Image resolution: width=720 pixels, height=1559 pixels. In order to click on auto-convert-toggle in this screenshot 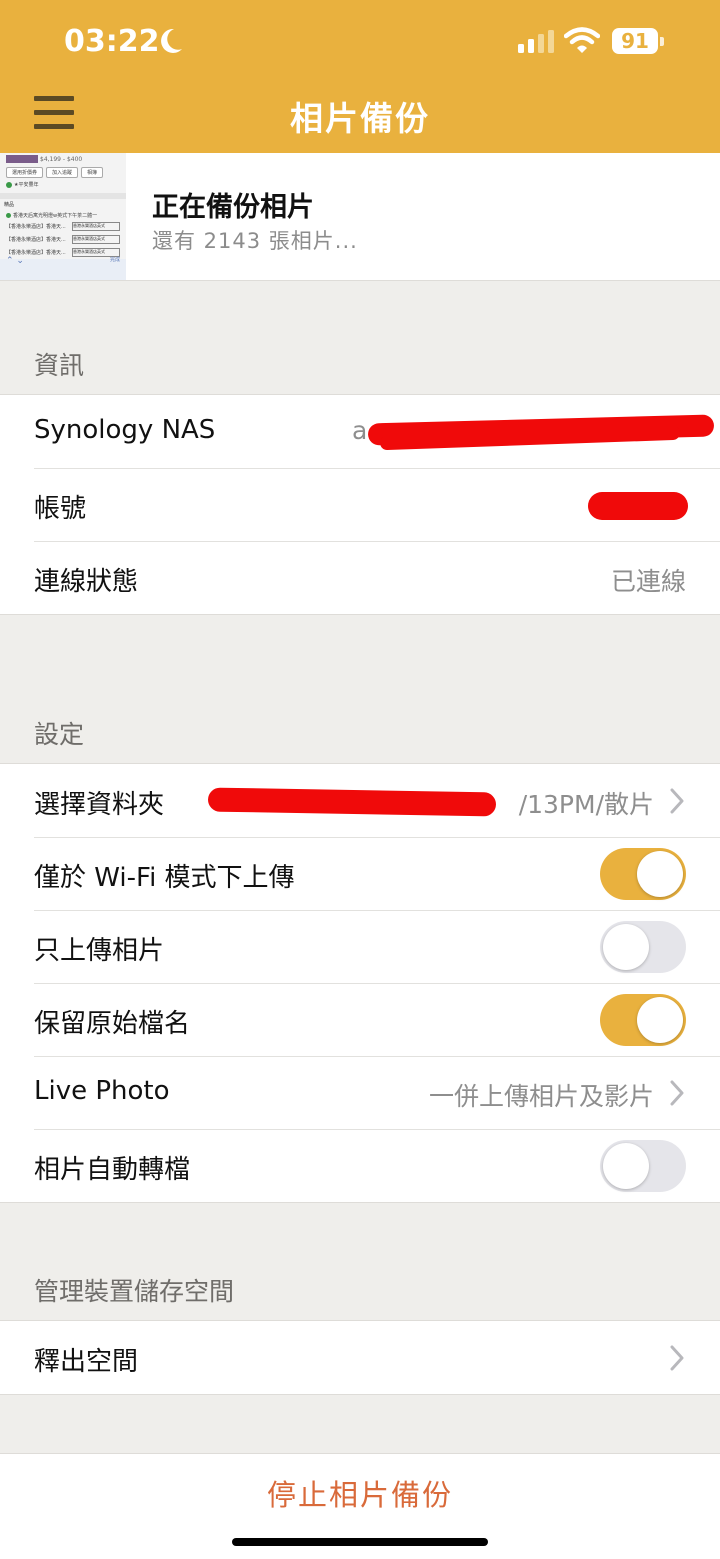, I will do `click(643, 1166)`.